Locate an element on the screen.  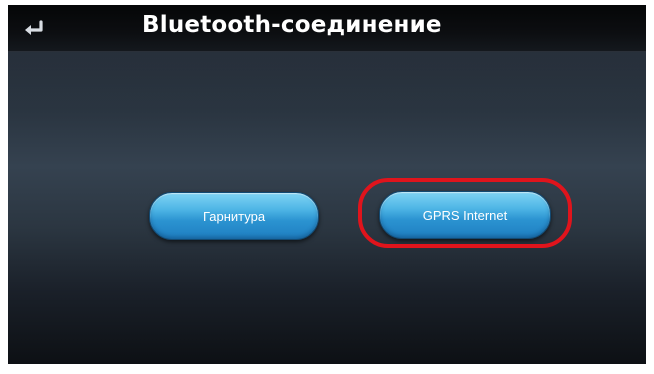
title-bar: Bluetooth-соединение is located at coordinates (327, 28).